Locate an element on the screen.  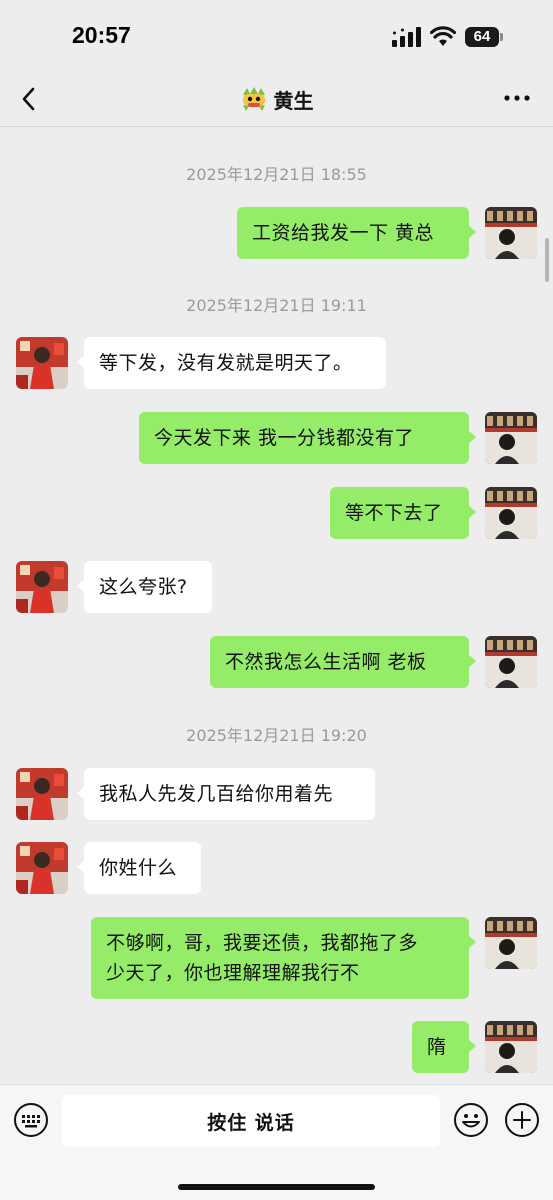
status-time: 20:57 is located at coordinates (101, 35).